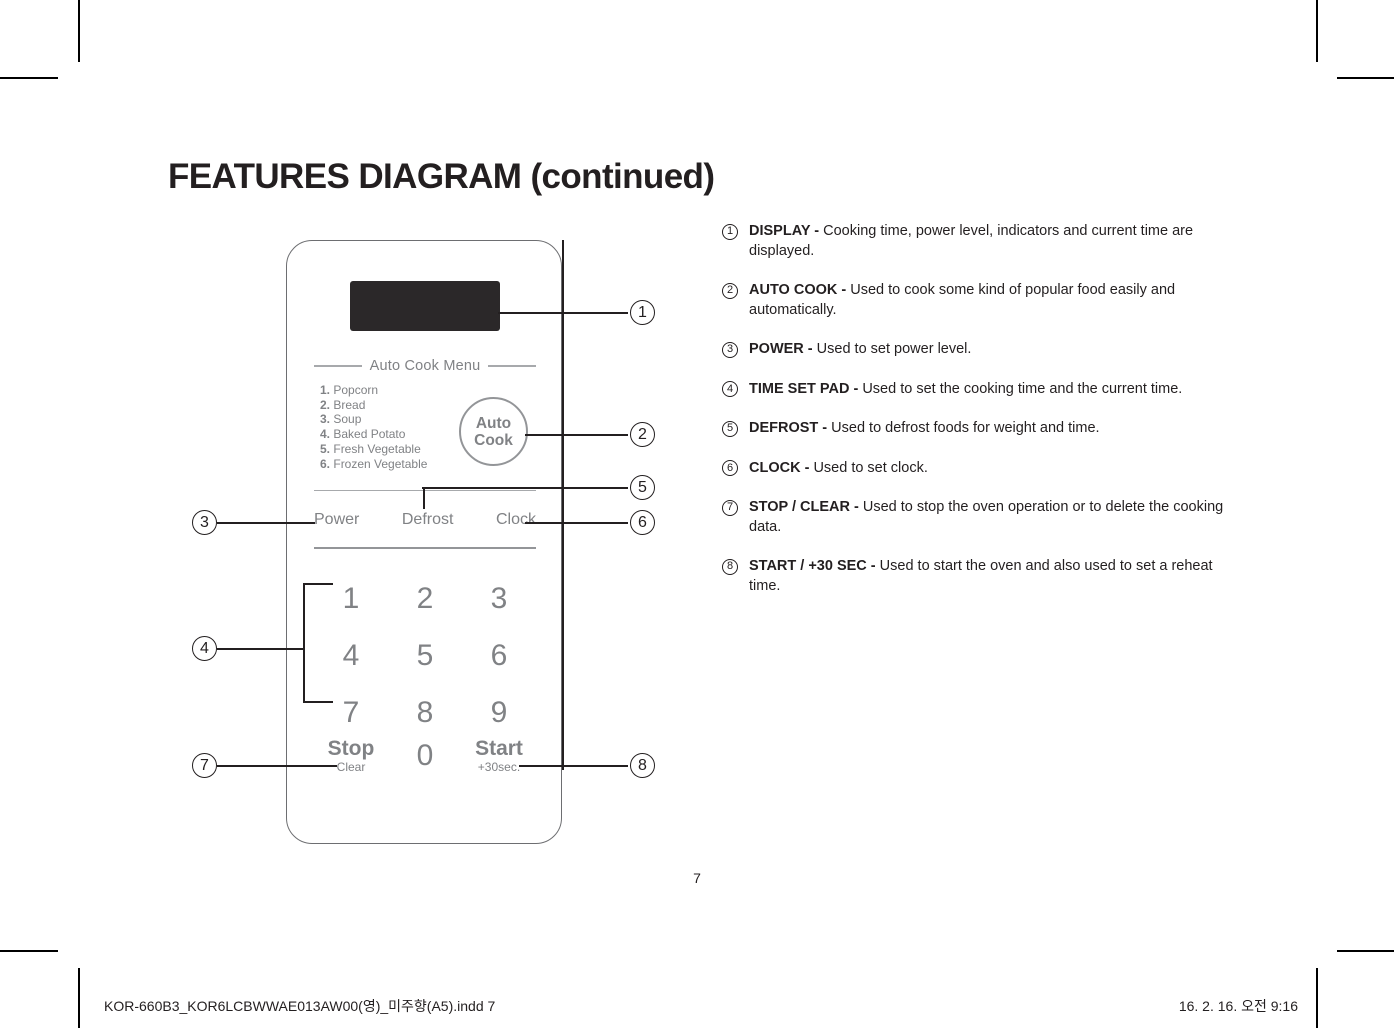 This screenshot has width=1394, height=1028. Describe the element at coordinates (499, 756) in the screenshot. I see `start-30sec-button: Start +30sec.` at that location.